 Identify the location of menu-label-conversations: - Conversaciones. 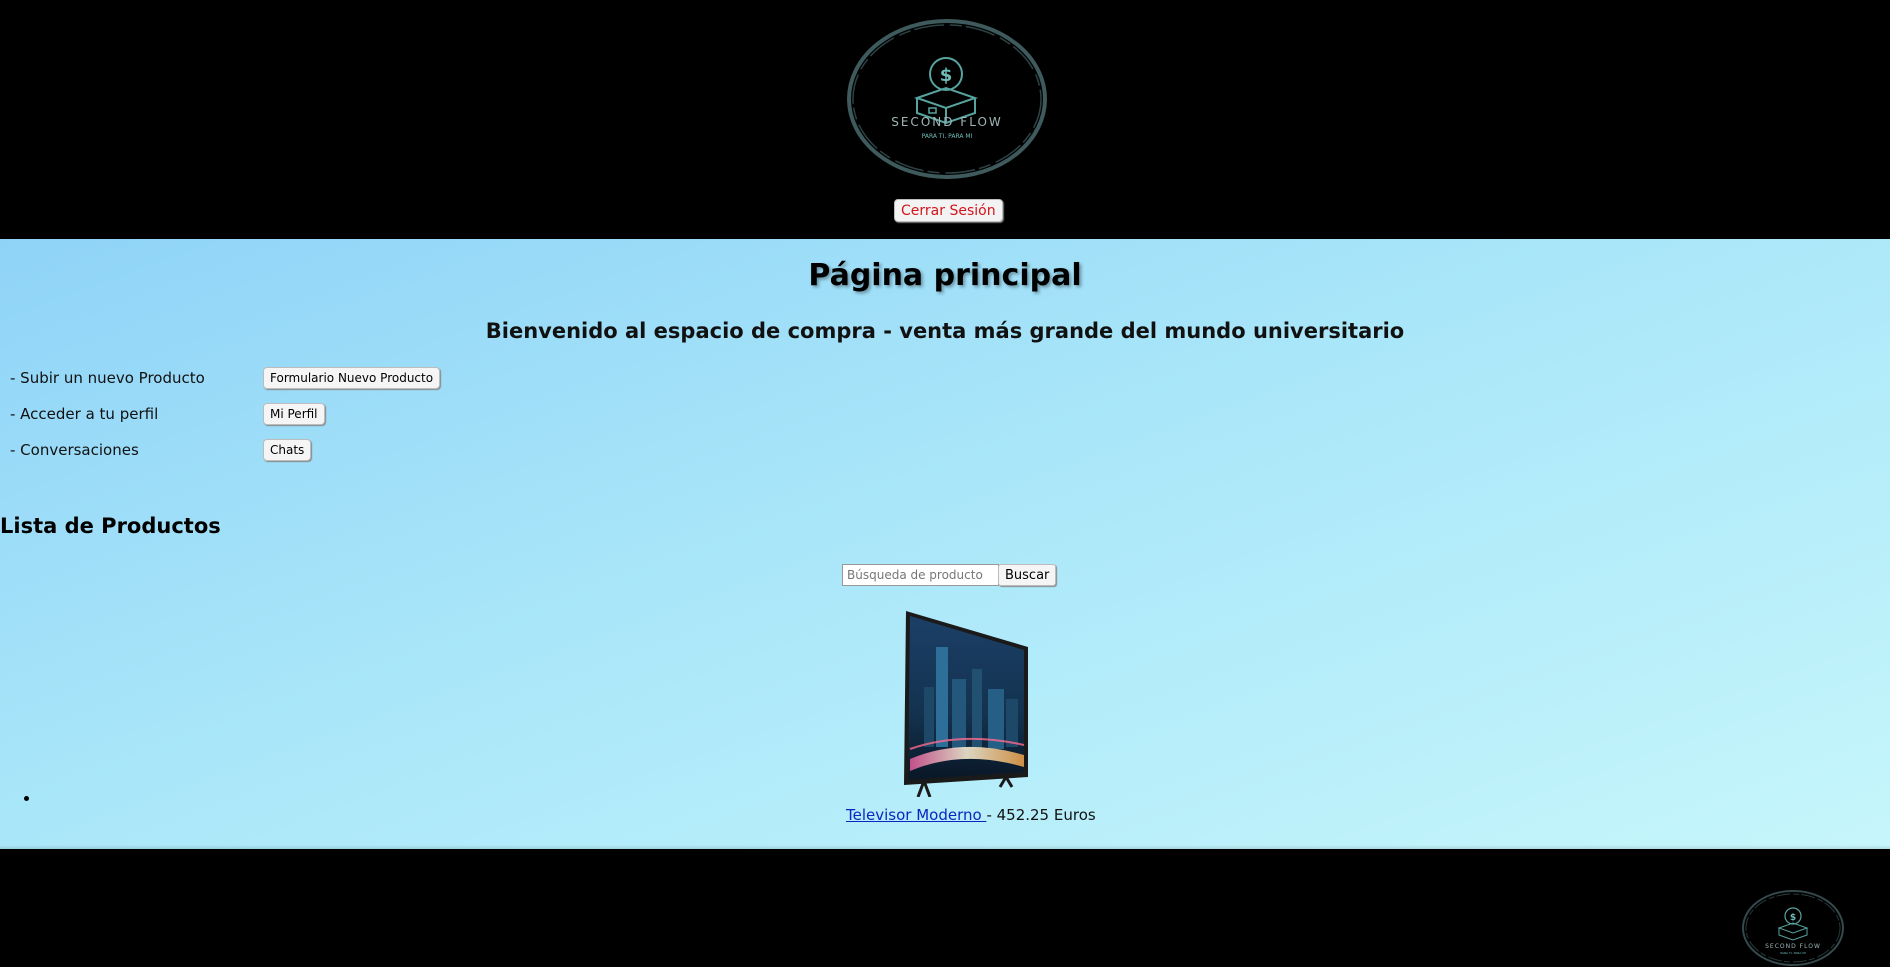
(74, 450).